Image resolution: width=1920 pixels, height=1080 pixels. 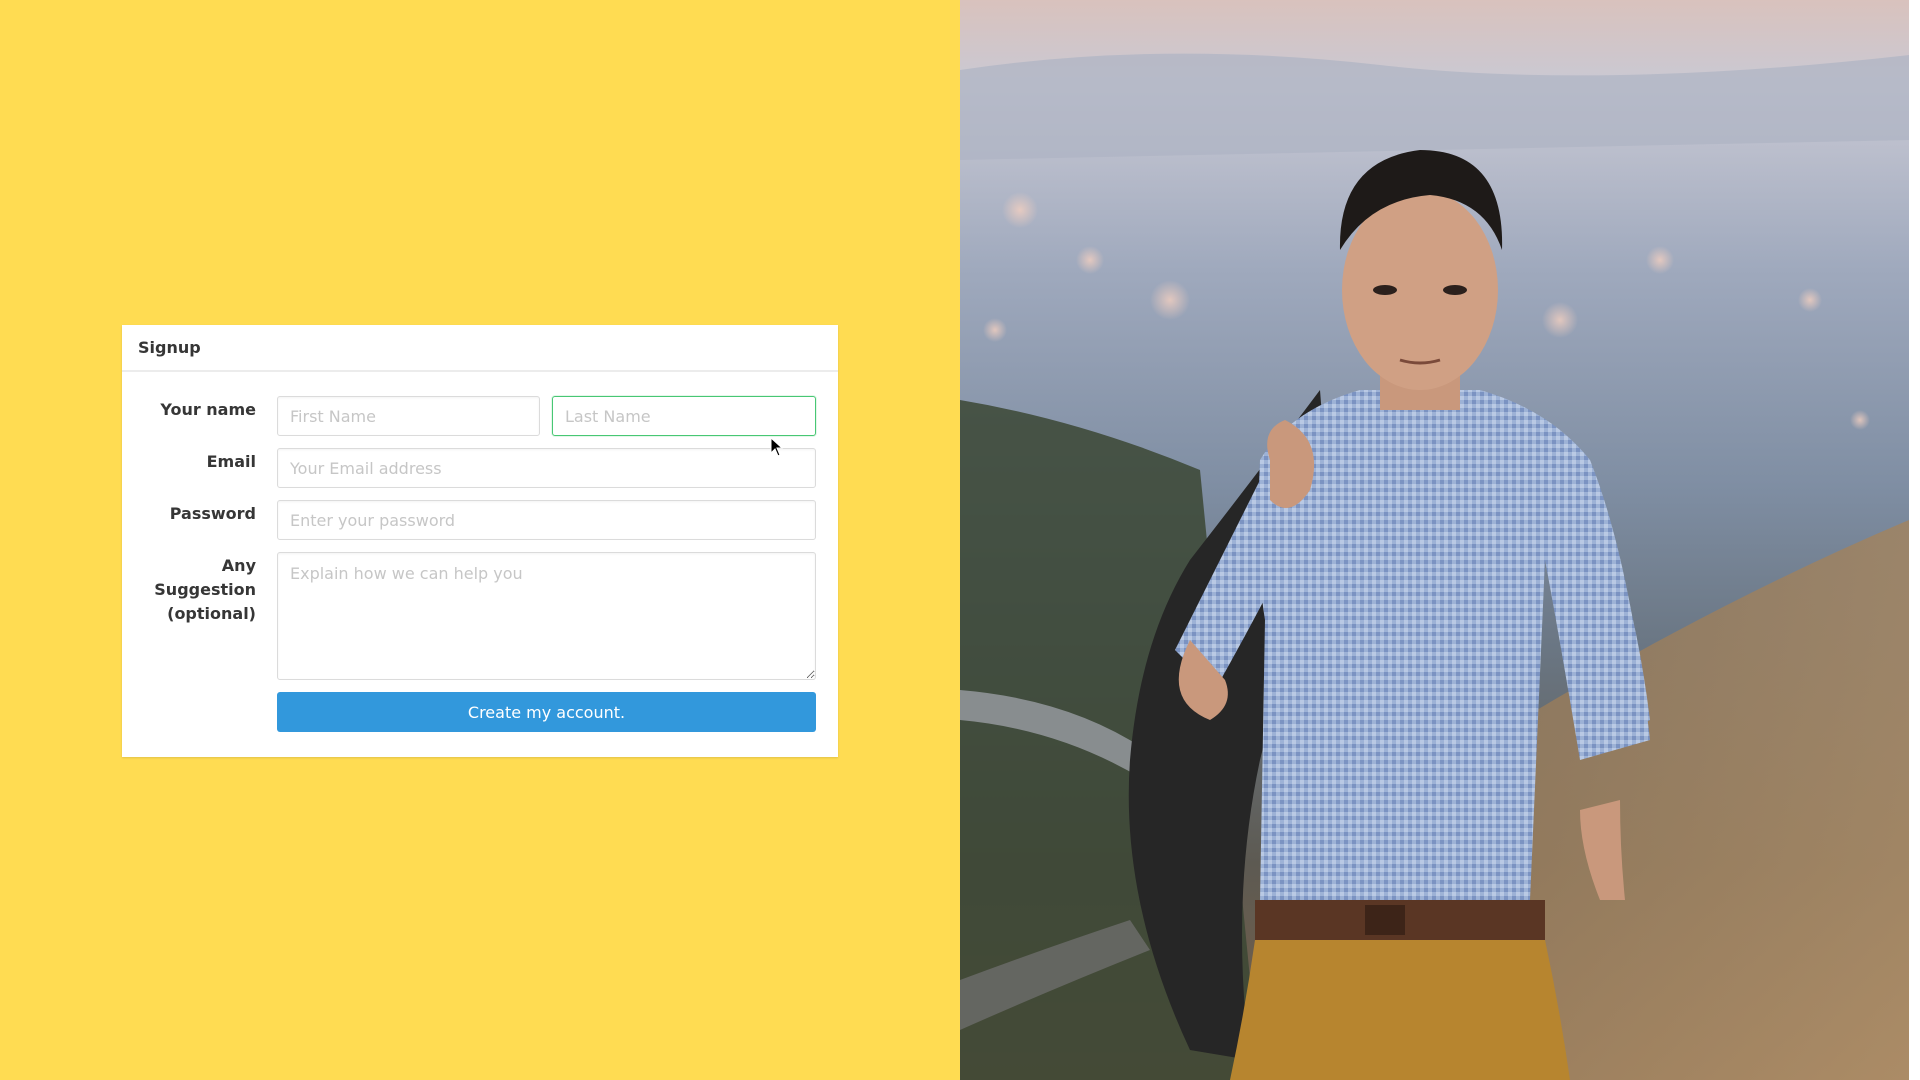 I want to click on password-label: Password, so click(x=212, y=513).